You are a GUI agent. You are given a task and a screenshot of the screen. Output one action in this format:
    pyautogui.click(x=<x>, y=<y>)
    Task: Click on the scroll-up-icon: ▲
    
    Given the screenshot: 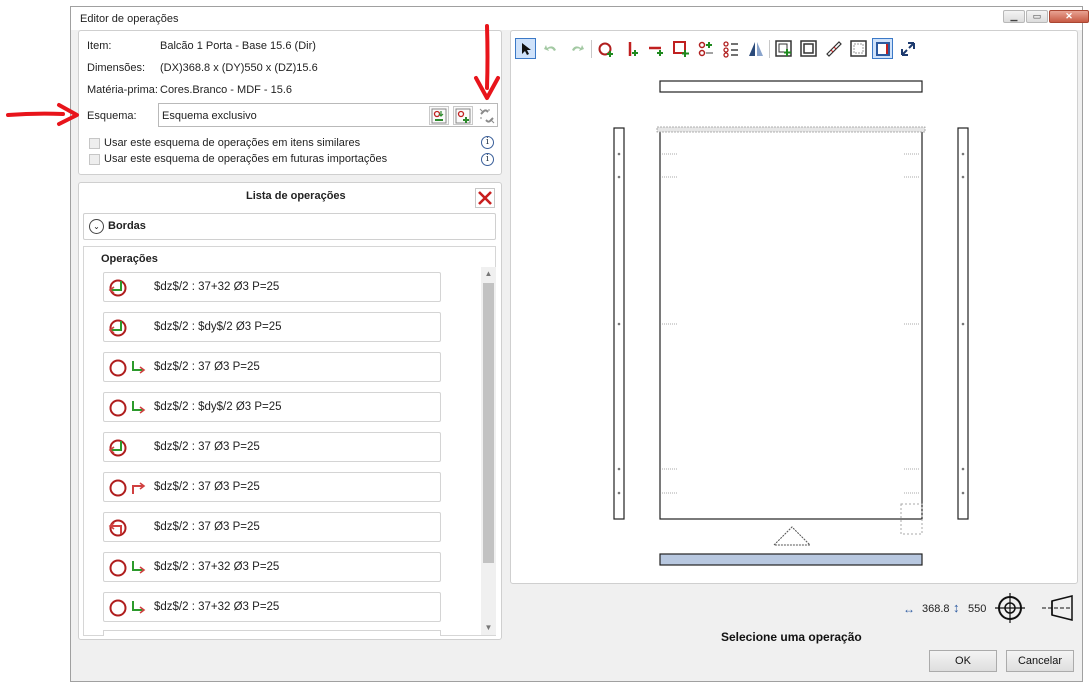 What is the action you would take?
    pyautogui.click(x=488, y=274)
    